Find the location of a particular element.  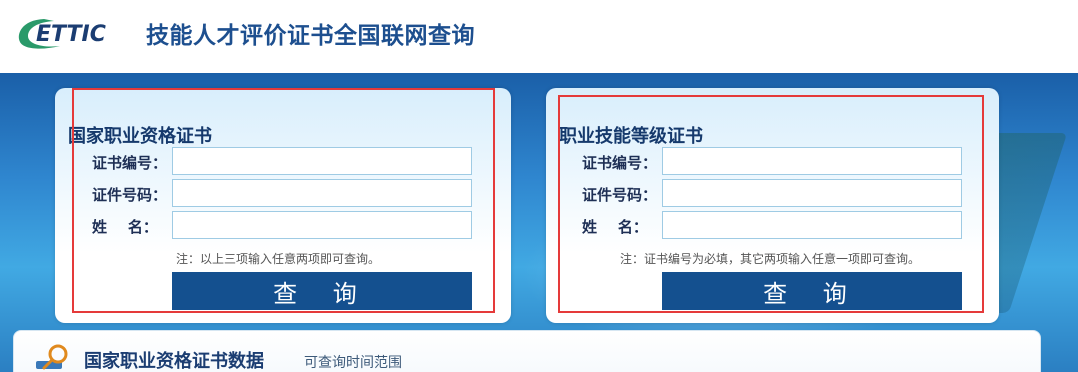

query-note: 注：证书编号为必填，其它两项输入任意一项即可查询。 is located at coordinates (770, 259).